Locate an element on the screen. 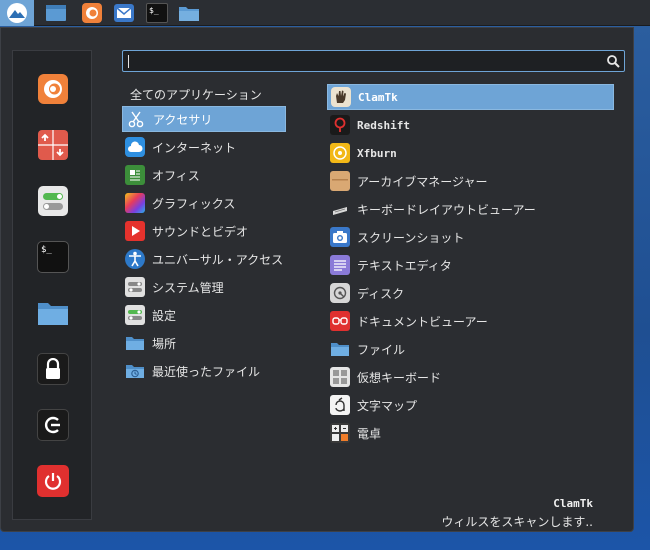 The height and width of the screenshot is (550, 650). sidebar-software-updater-button is located at coordinates (53, 145).